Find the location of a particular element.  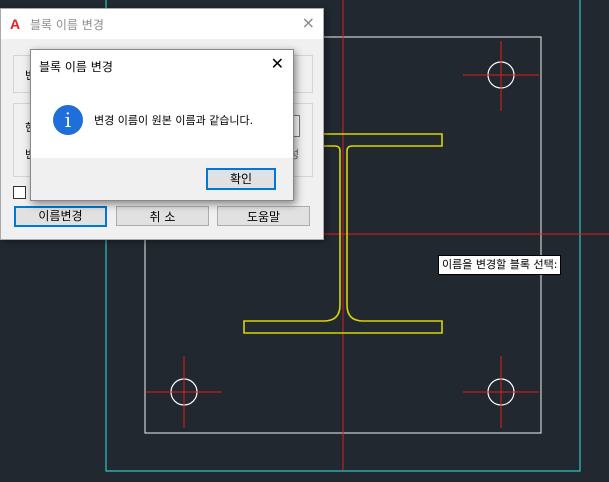

message-box: 블록 이름 변경 ✕ i 변경 이름이 원본 이름과 같습니다. 확인 is located at coordinates (162, 125).